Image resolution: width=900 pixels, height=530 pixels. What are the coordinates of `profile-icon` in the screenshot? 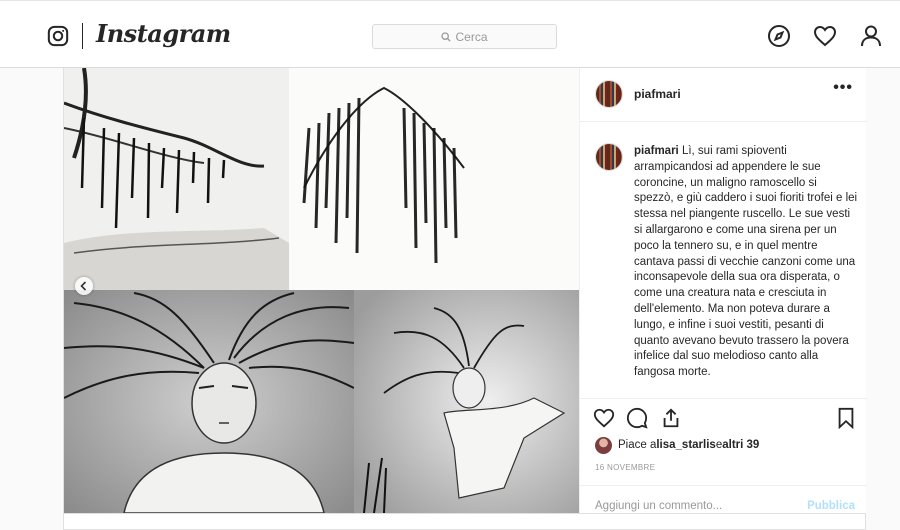 It's located at (871, 36).